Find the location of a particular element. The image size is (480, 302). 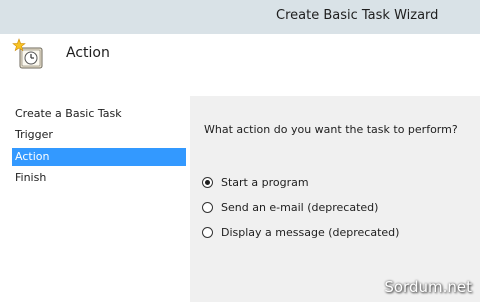

window-title: Create Basic Task Wizard is located at coordinates (357, 15).